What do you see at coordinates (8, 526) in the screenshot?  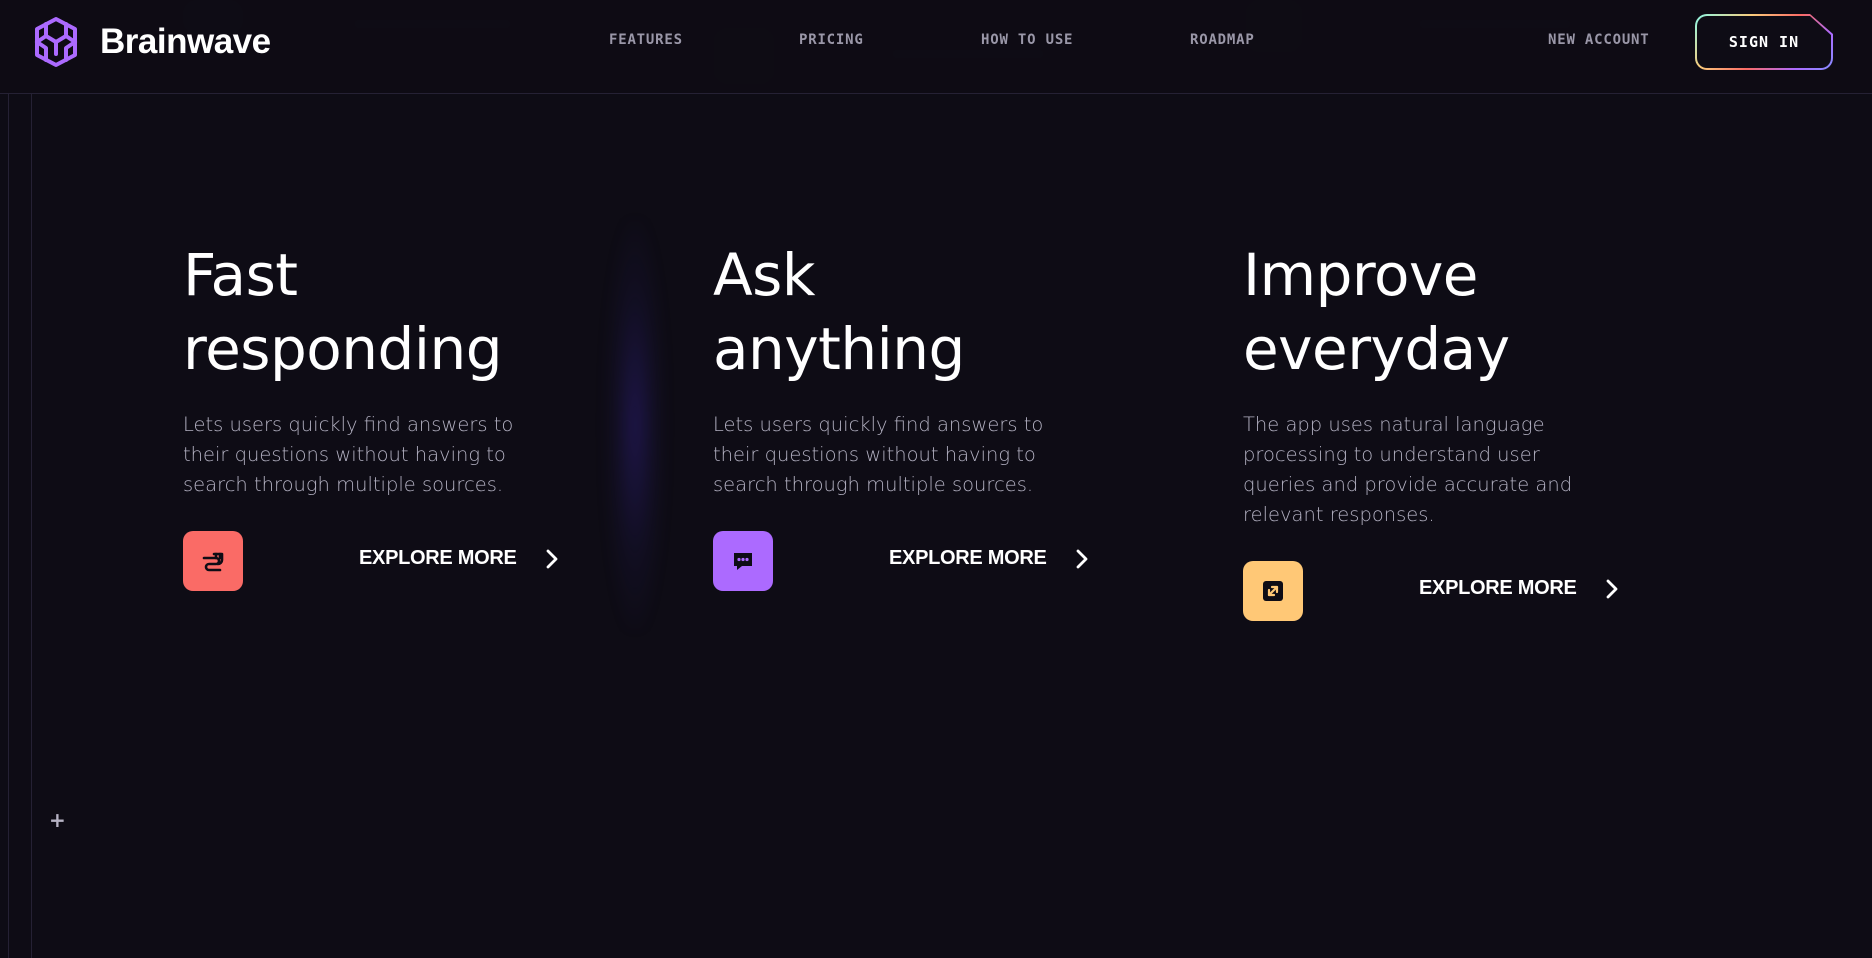 I see `frame-line-left-outer` at bounding box center [8, 526].